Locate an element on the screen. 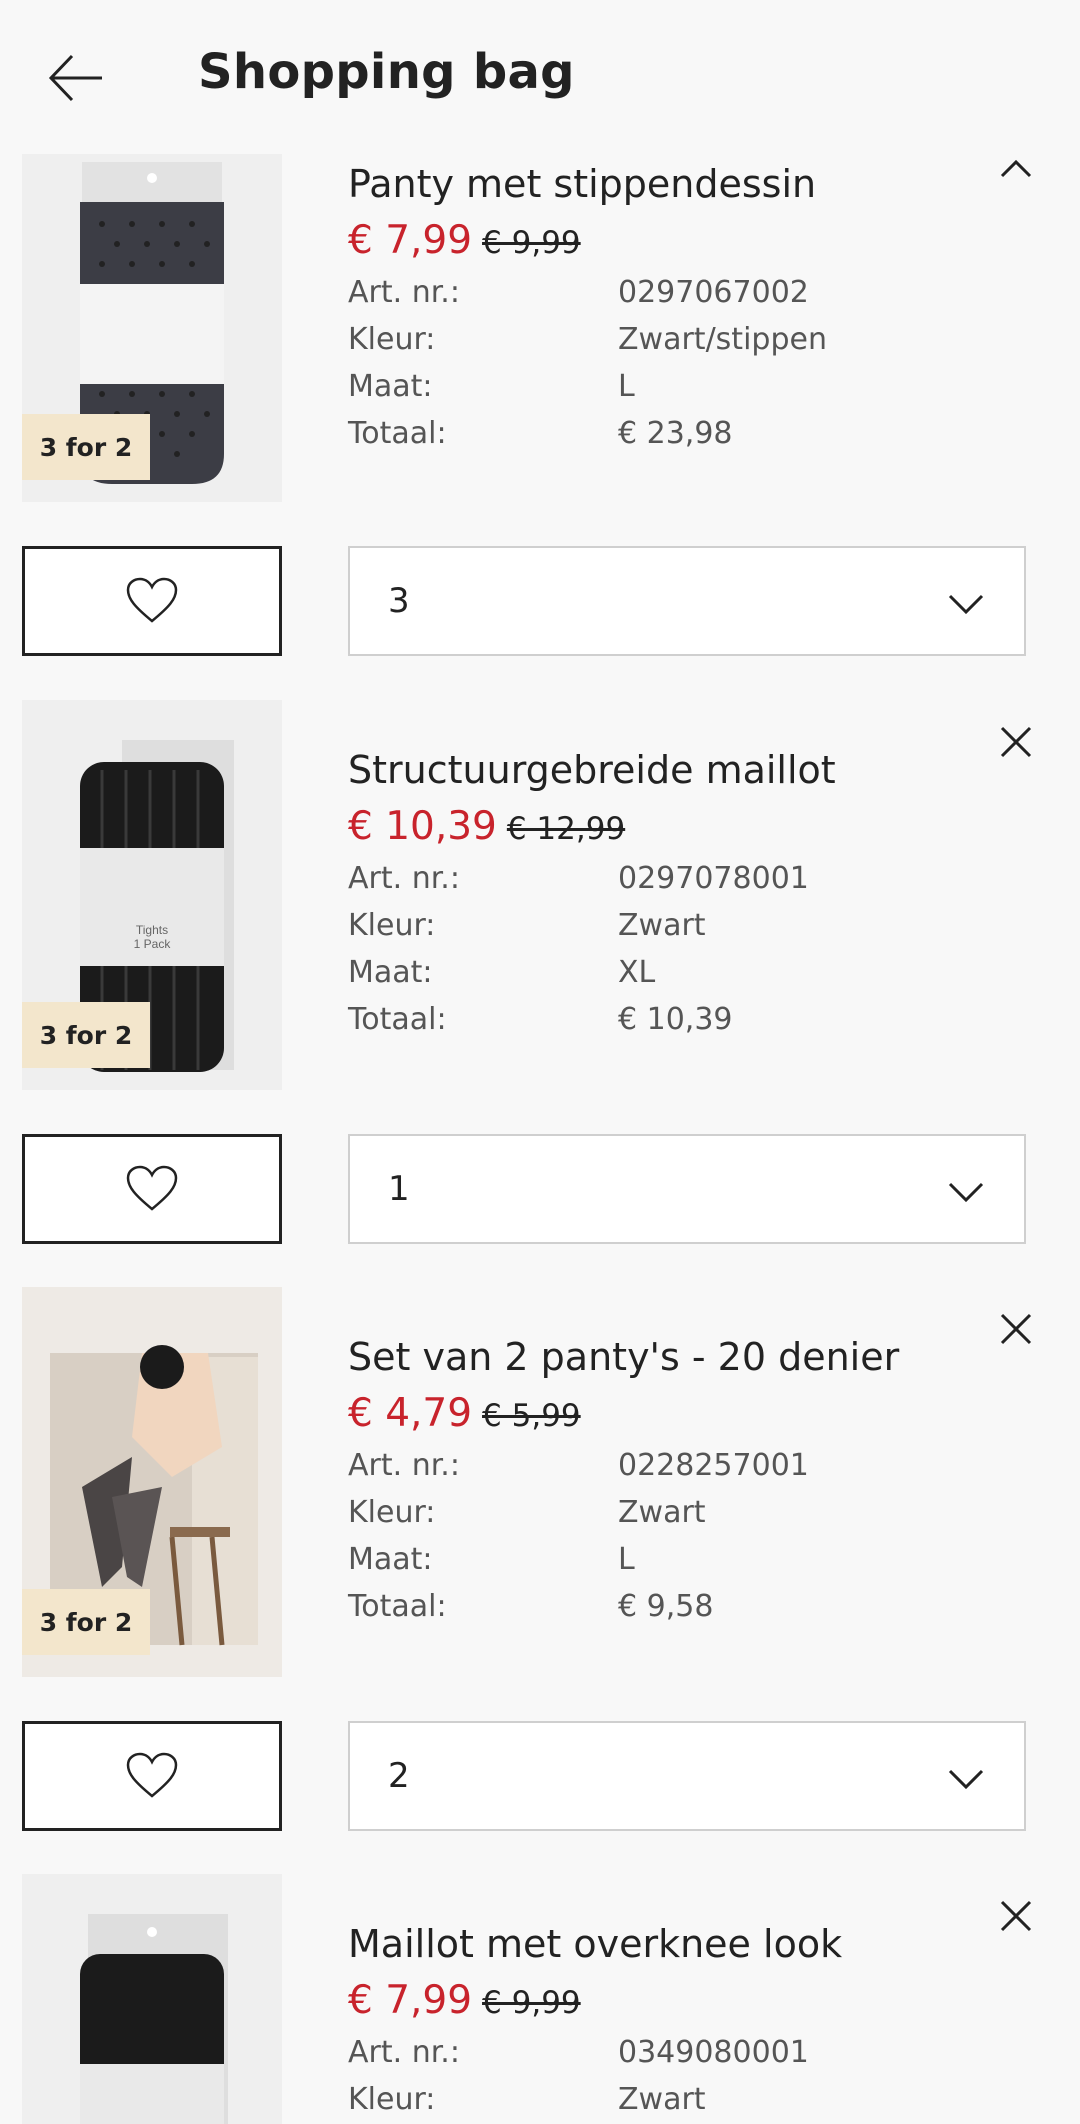 This screenshot has width=1080, height=2124. app-header: Shopping bag is located at coordinates (540, 75).